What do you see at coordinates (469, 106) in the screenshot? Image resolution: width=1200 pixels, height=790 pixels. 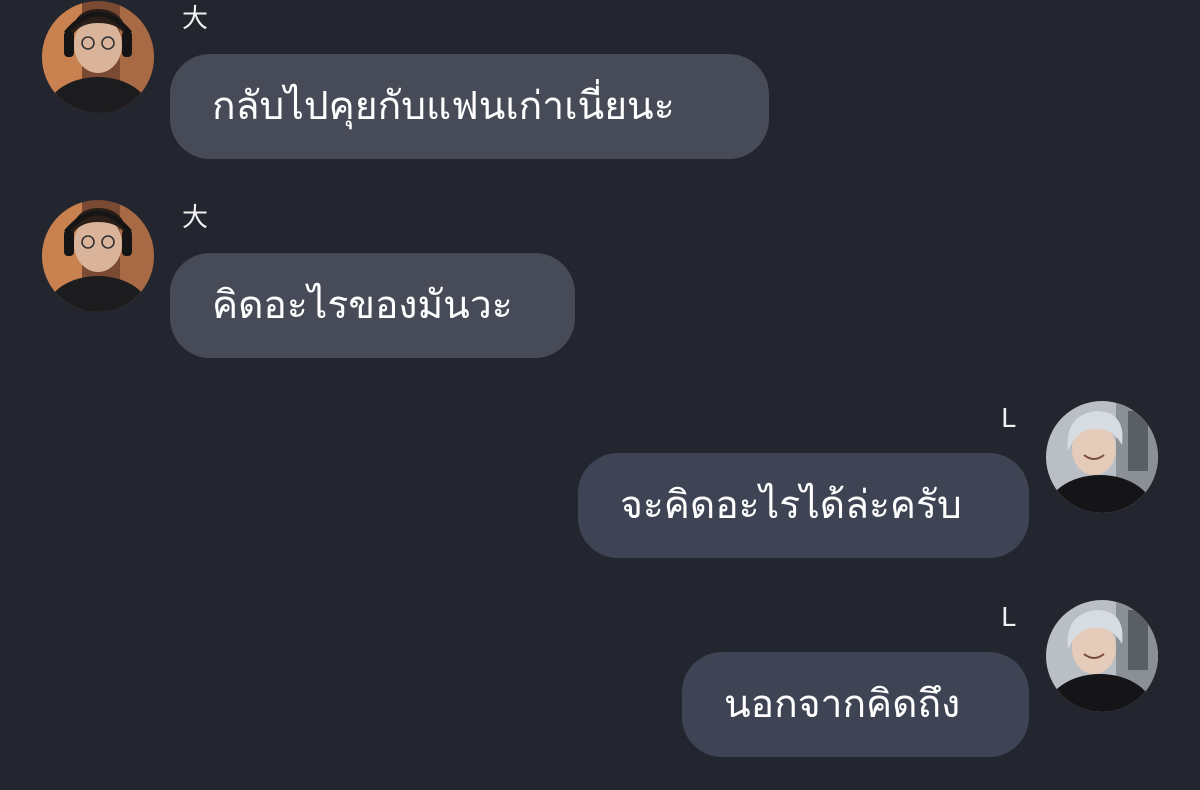 I see `message-bubble-incoming: กลับไปคุยกับแฟนเก่าเนี่ยนะ` at bounding box center [469, 106].